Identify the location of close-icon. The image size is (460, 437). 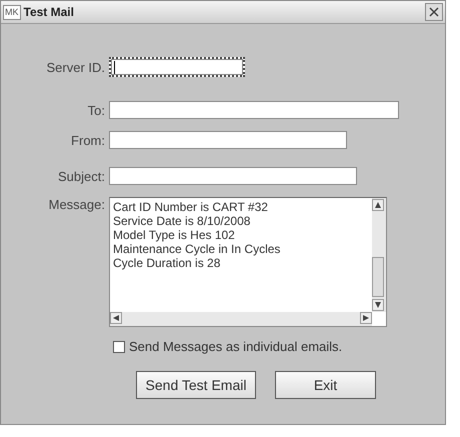
(434, 12).